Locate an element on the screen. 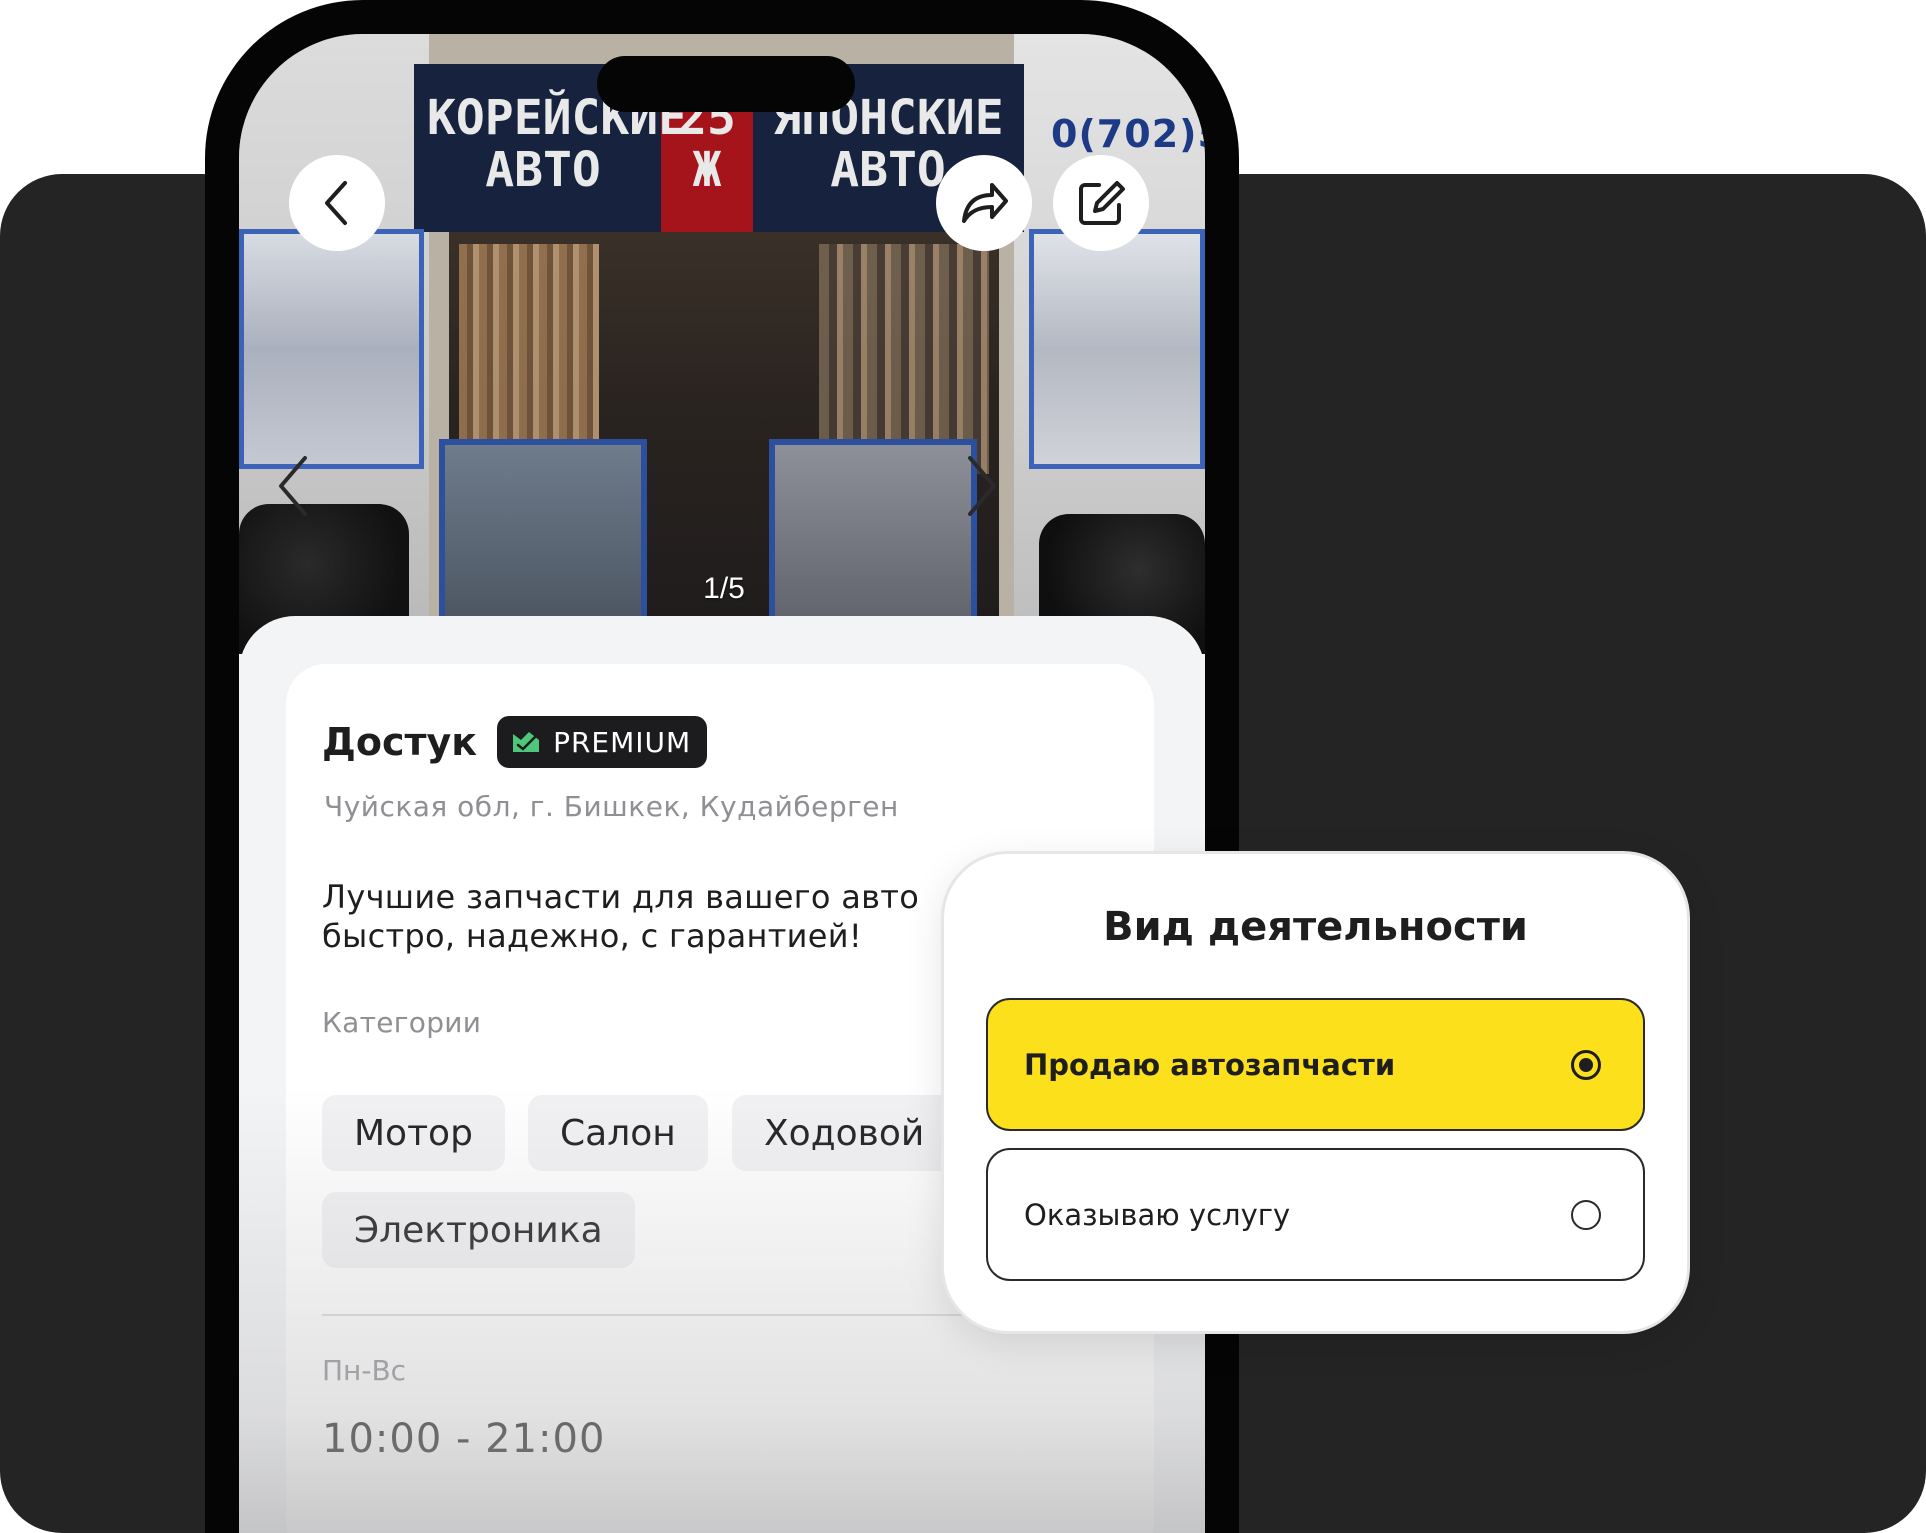  title-row: Достук PREMIUM is located at coordinates (515, 742).